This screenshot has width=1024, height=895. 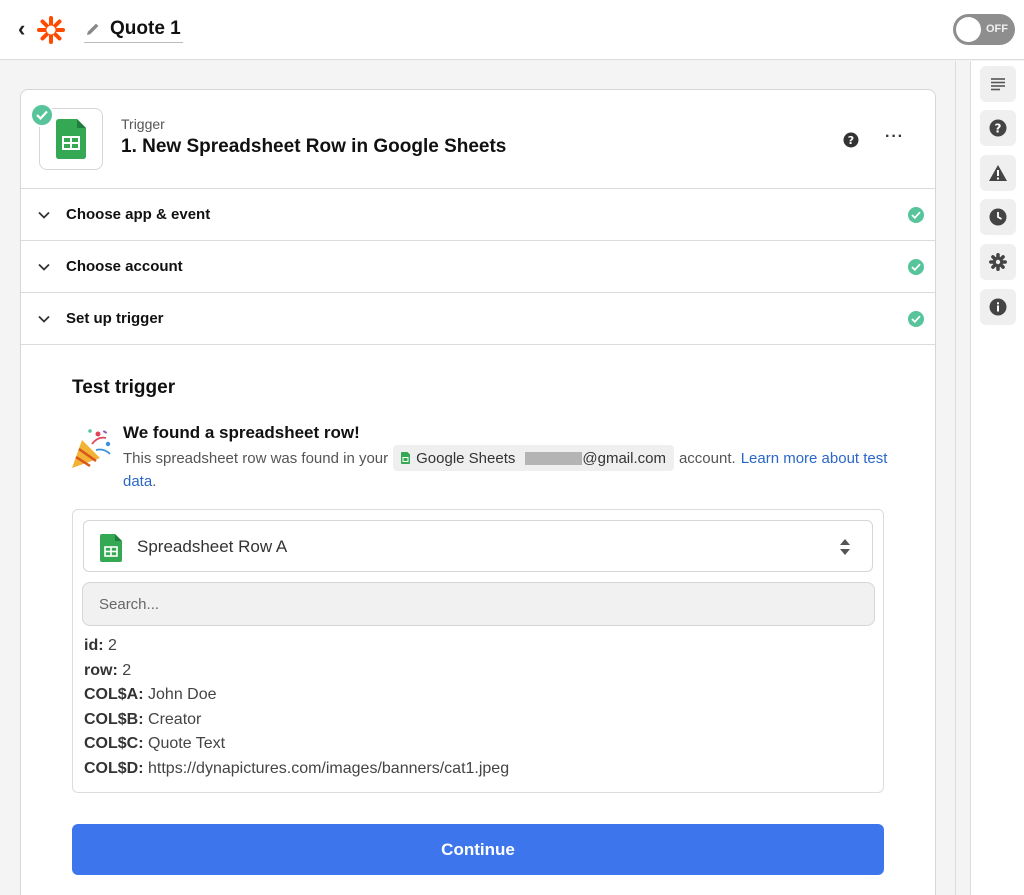 I want to click on on-off-toggle: OFF, so click(x=984, y=29).